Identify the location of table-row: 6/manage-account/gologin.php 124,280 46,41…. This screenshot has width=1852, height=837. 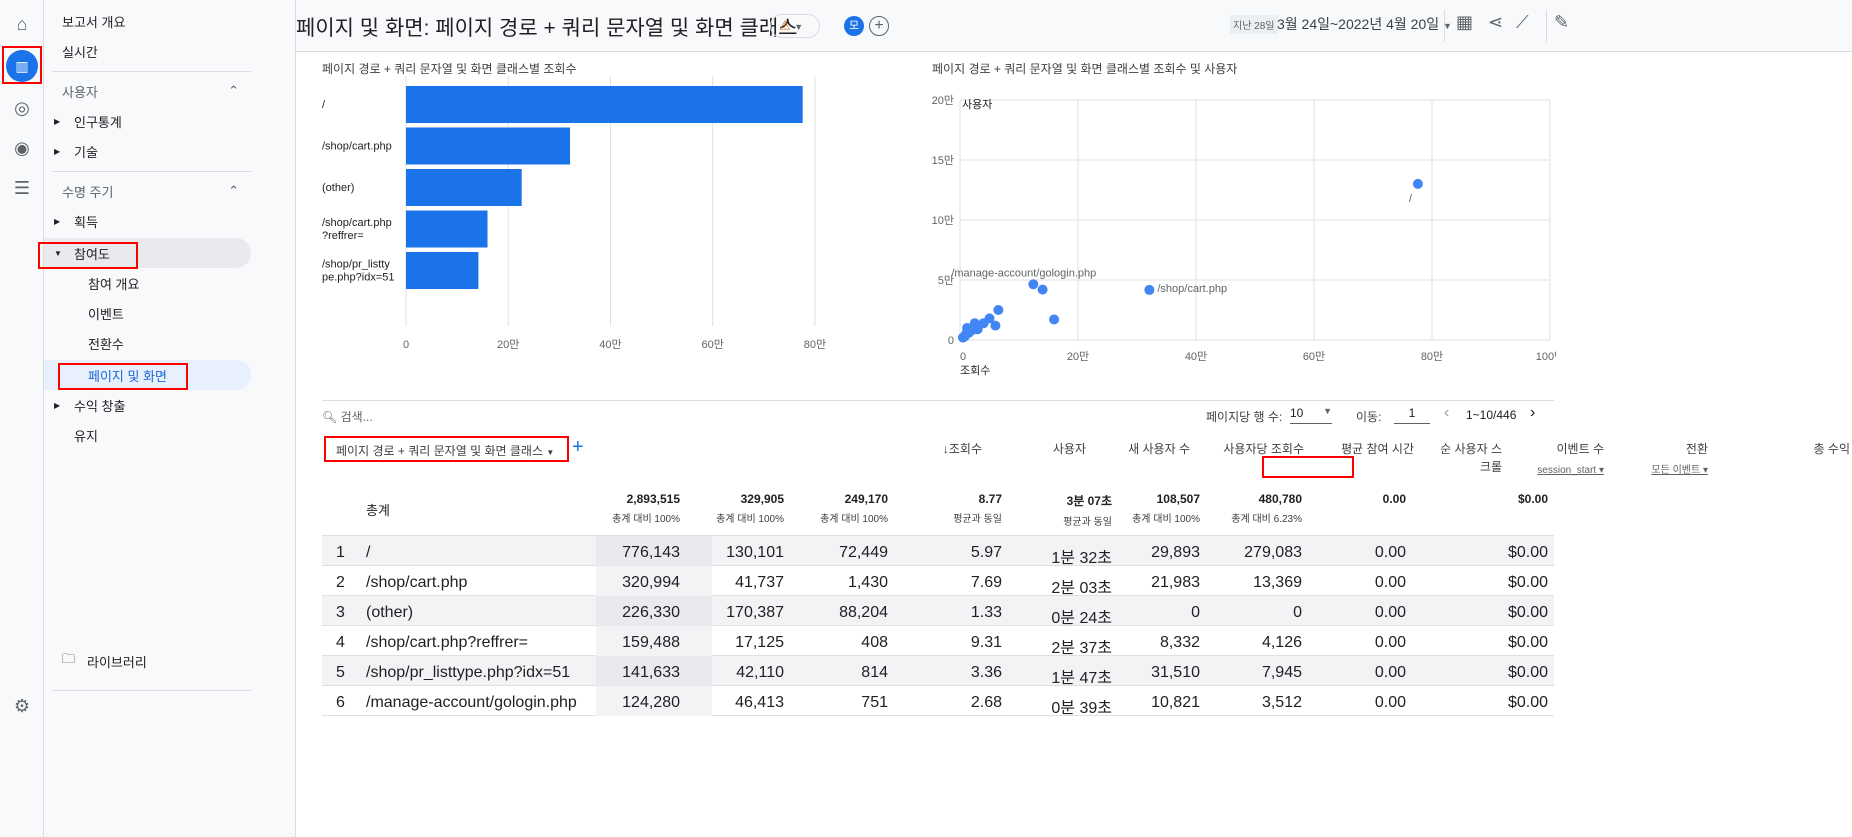
(938, 701).